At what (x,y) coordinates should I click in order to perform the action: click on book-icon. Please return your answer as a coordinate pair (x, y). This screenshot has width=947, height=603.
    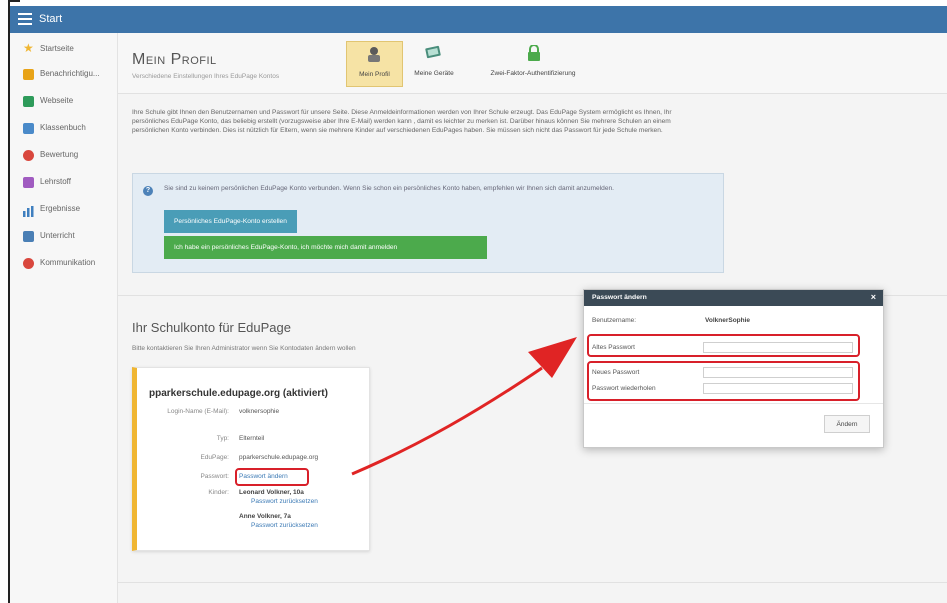
    Looking at the image, I should click on (28, 128).